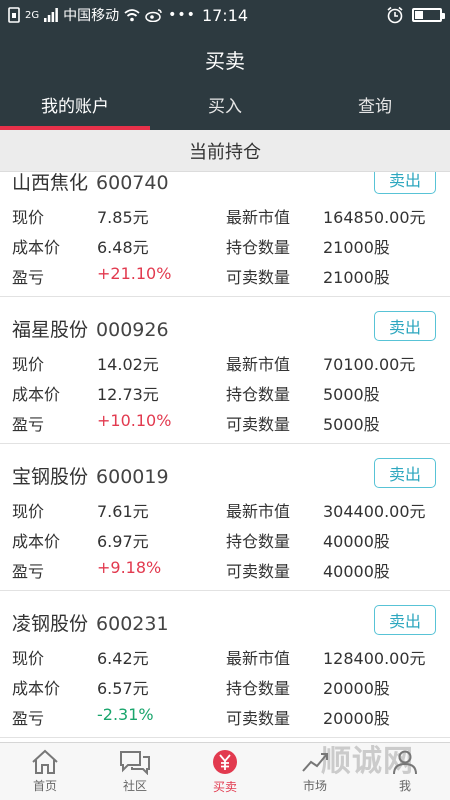  I want to click on stock-code: 600231, so click(132, 624).